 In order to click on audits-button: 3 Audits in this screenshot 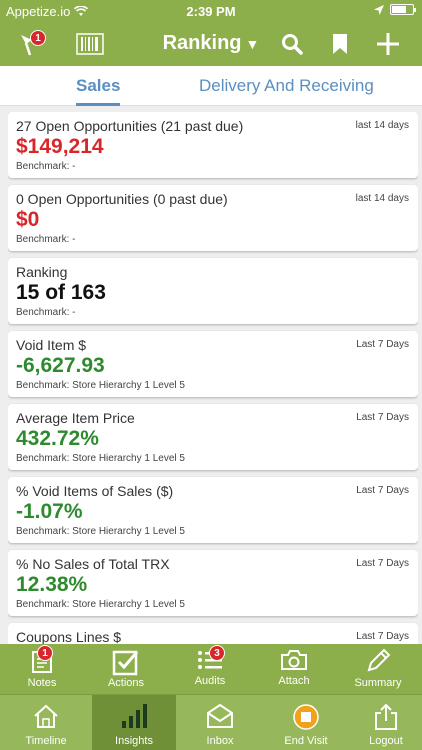, I will do `click(210, 669)`.